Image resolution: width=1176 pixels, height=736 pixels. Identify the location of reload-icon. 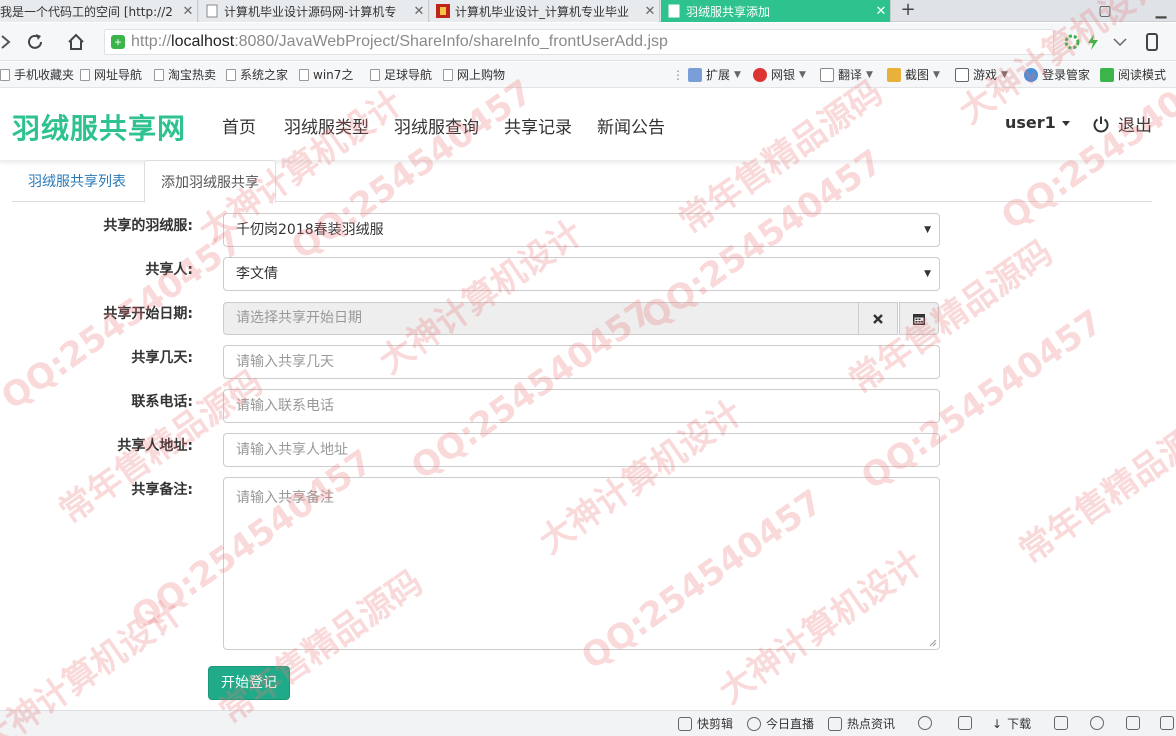
(35, 42).